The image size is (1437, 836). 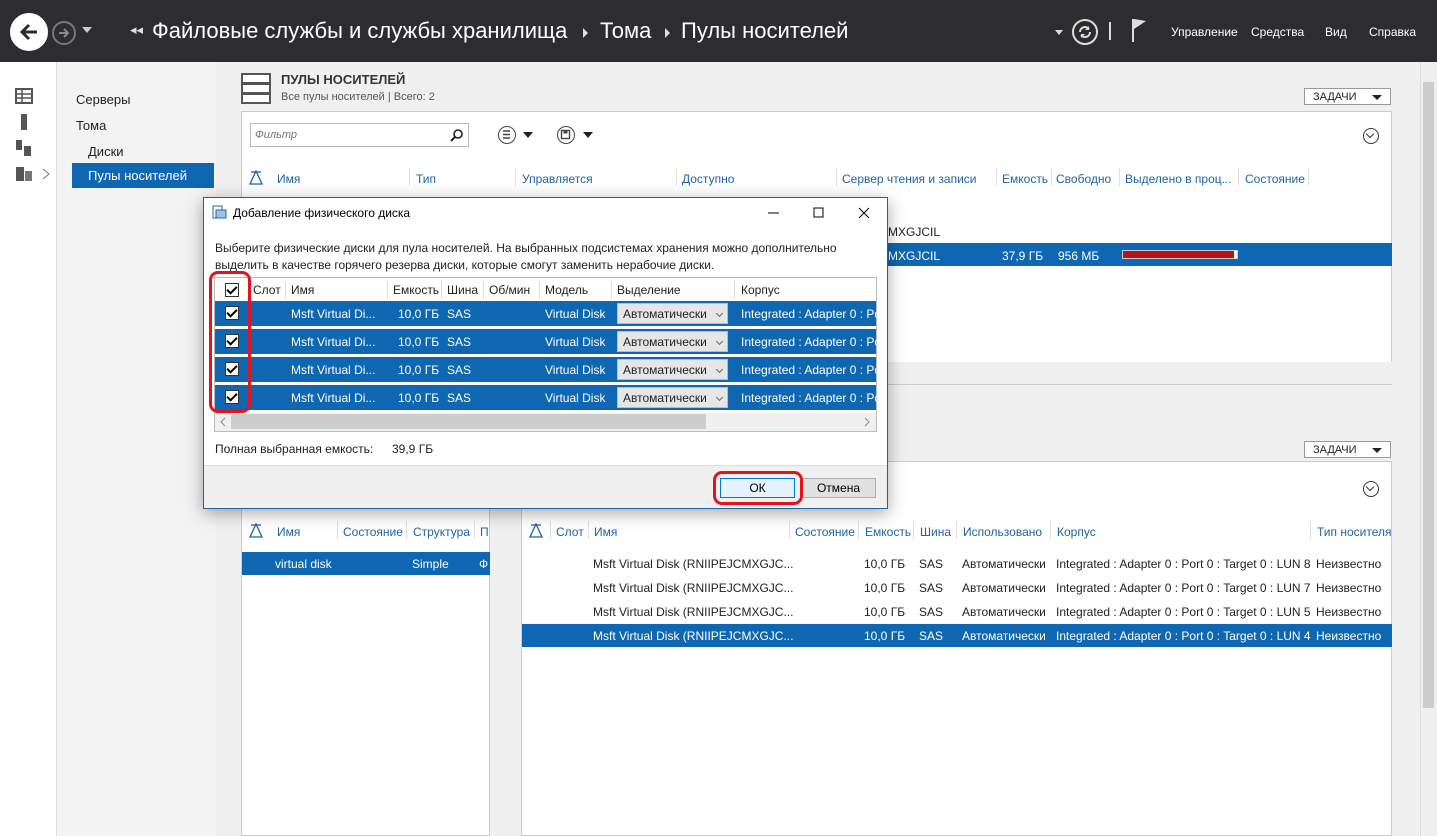 I want to click on icon-strip, so click(x=28, y=449).